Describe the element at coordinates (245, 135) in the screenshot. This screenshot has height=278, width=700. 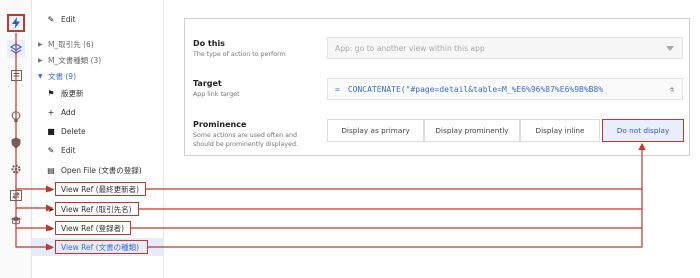
I see `prominence-description-1: Some actions are used often and` at that location.